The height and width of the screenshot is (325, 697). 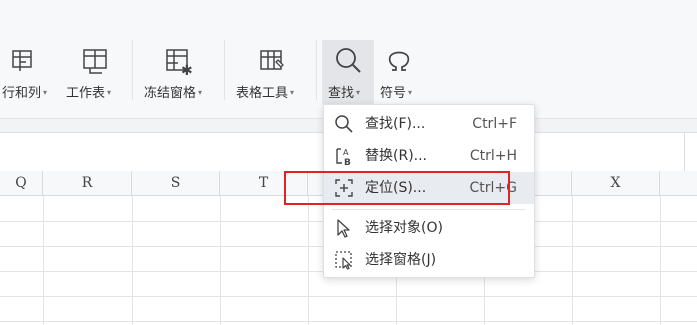 I want to click on table-tools-button: 表格工具 ▾, so click(x=272, y=72).